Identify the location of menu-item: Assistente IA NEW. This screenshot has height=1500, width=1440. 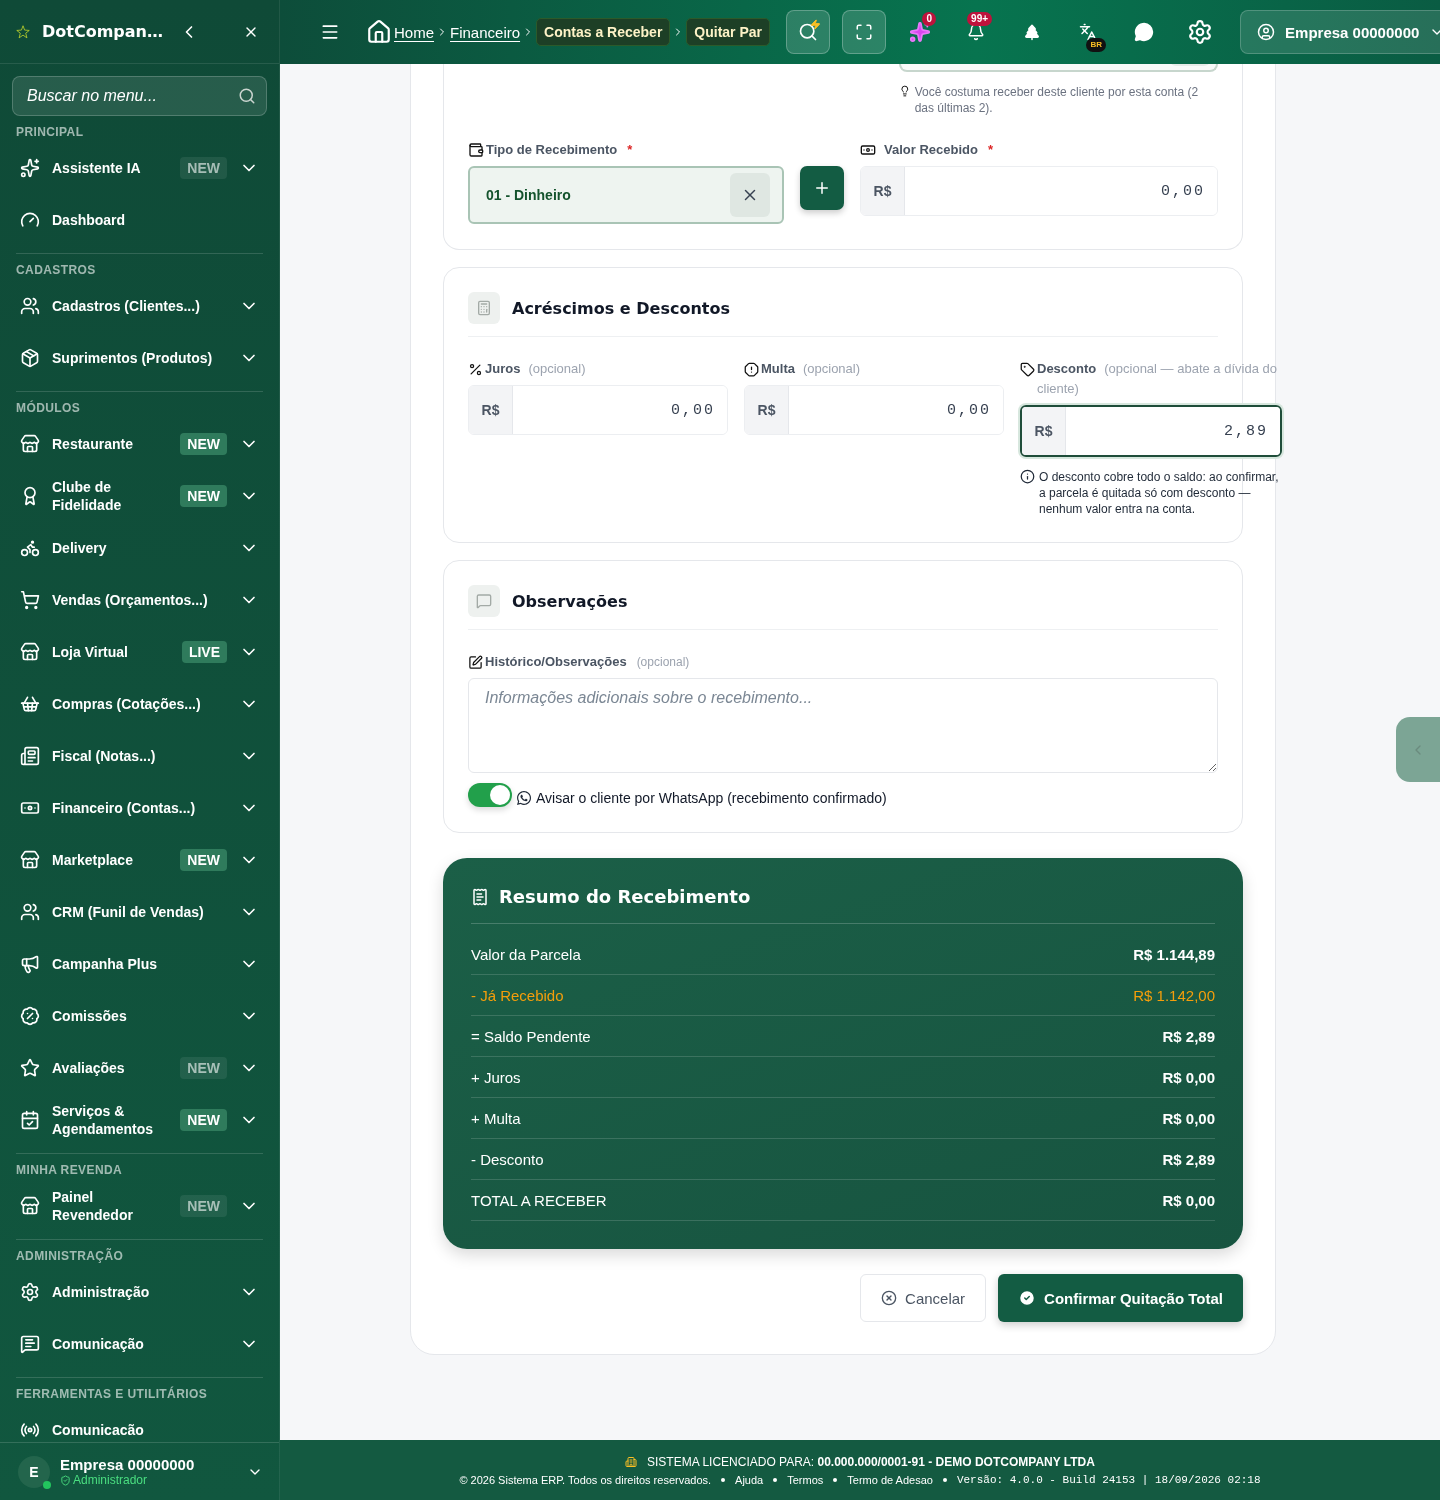
(139, 168).